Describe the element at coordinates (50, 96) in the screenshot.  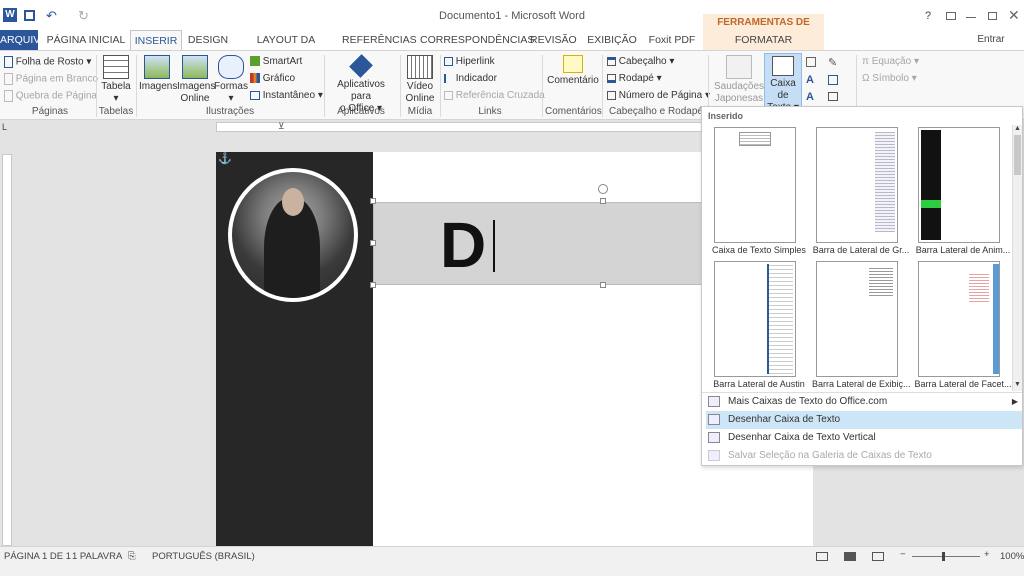
I see `page-break-button: Quebra de Página` at that location.